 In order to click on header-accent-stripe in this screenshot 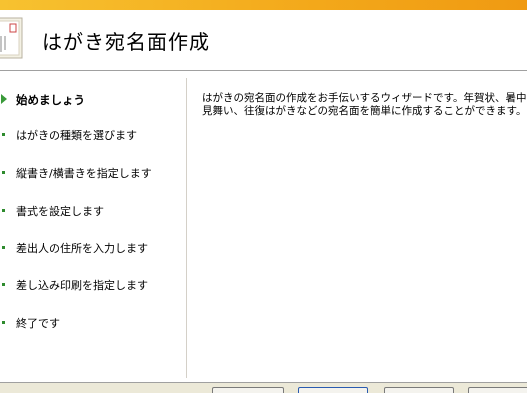, I will do `click(263, 5)`.